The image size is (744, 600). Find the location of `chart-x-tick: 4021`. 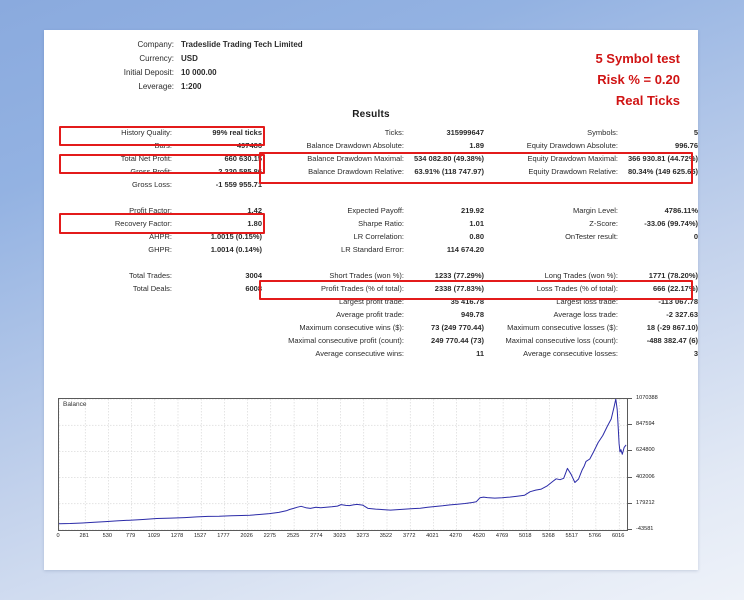

chart-x-tick: 4021 is located at coordinates (432, 536).